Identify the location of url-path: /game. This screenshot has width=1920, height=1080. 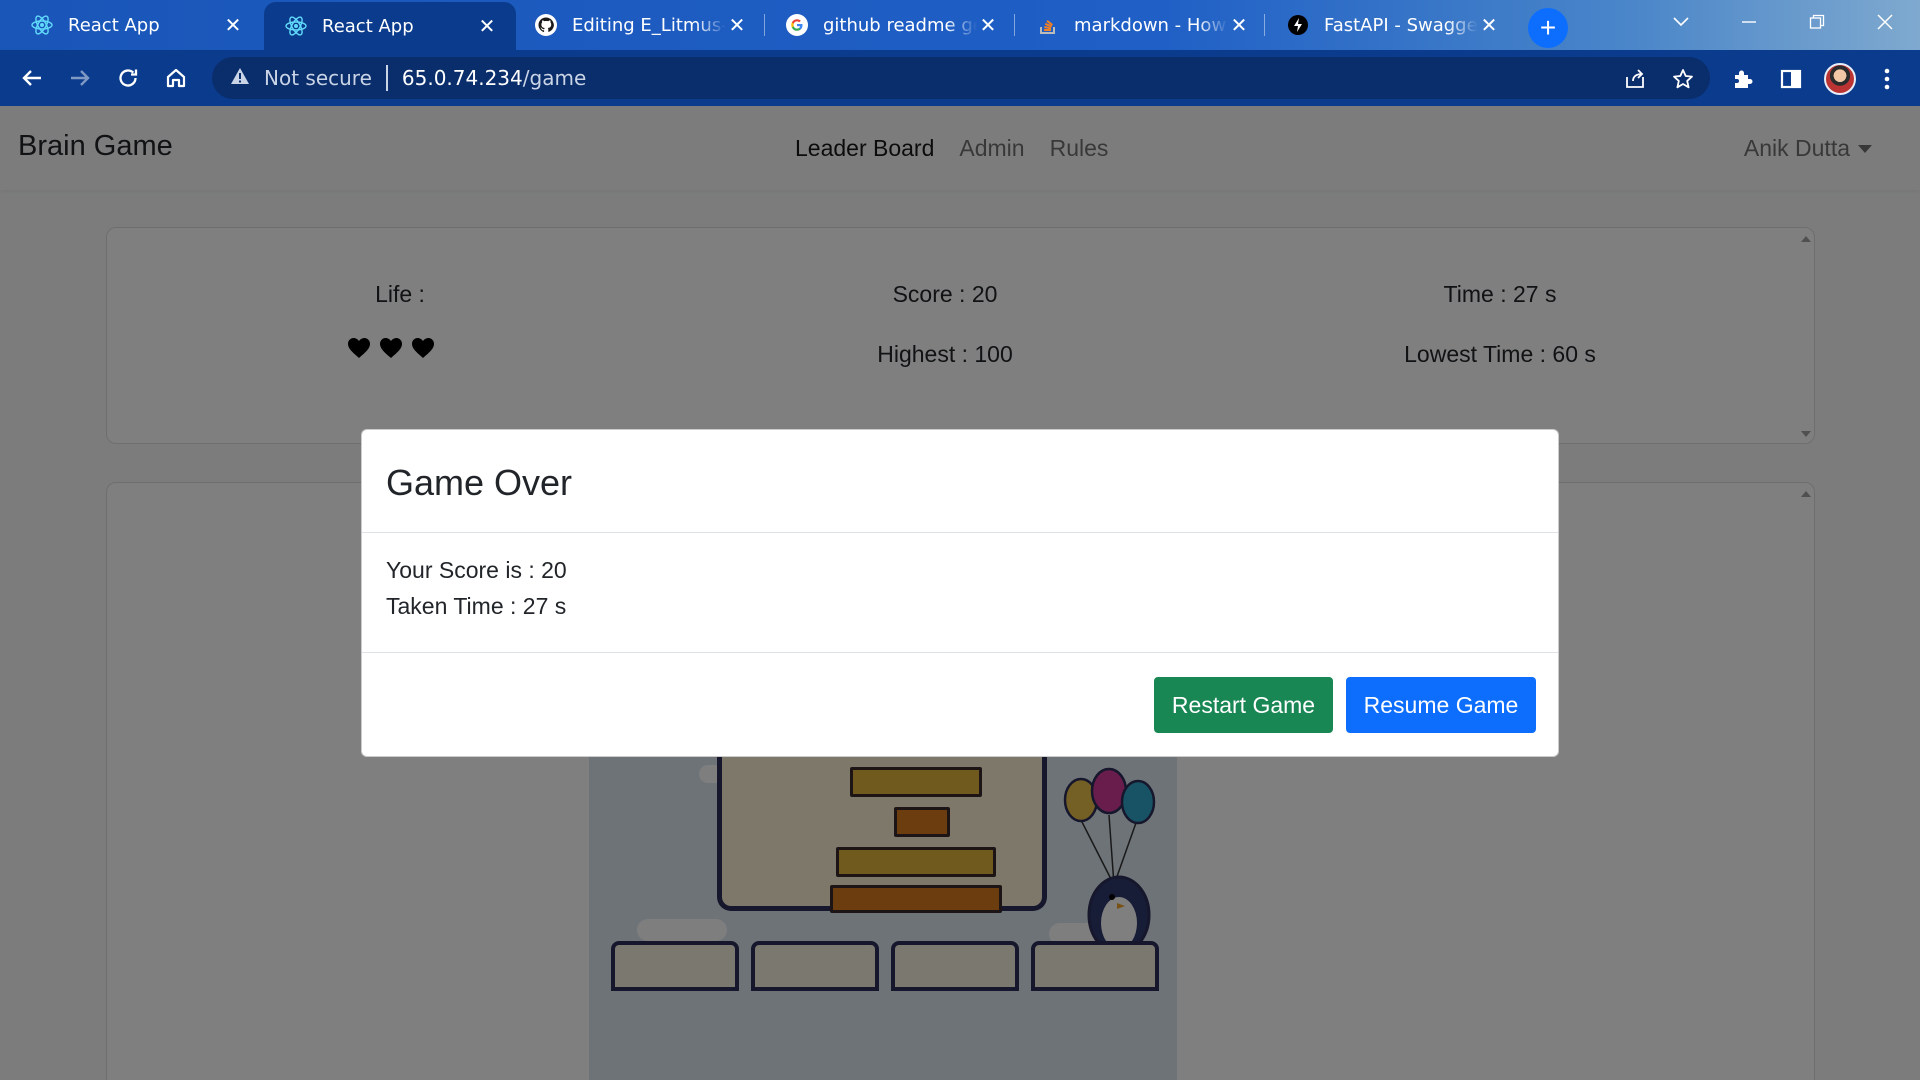
(554, 78).